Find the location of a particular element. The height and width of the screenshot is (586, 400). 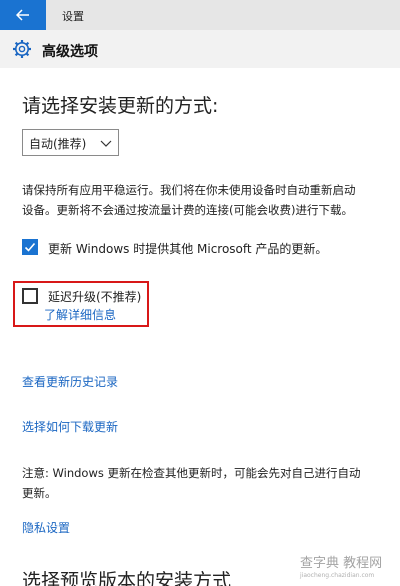

chevron-down-icon is located at coordinates (106, 143).